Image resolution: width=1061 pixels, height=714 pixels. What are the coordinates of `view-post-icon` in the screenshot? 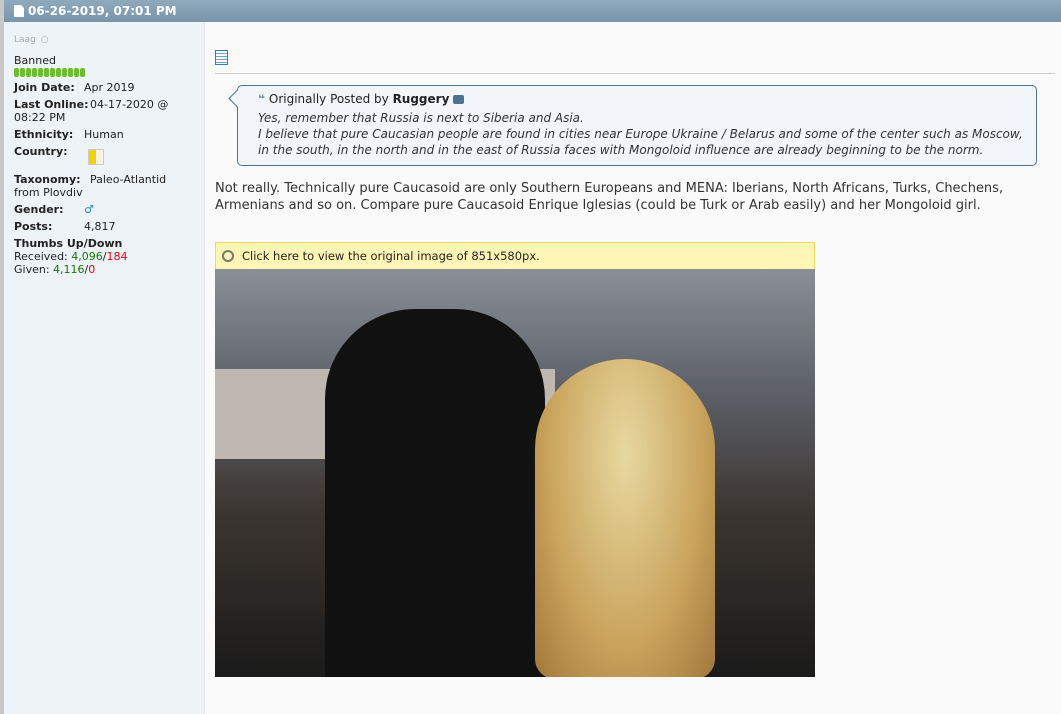 It's located at (459, 99).